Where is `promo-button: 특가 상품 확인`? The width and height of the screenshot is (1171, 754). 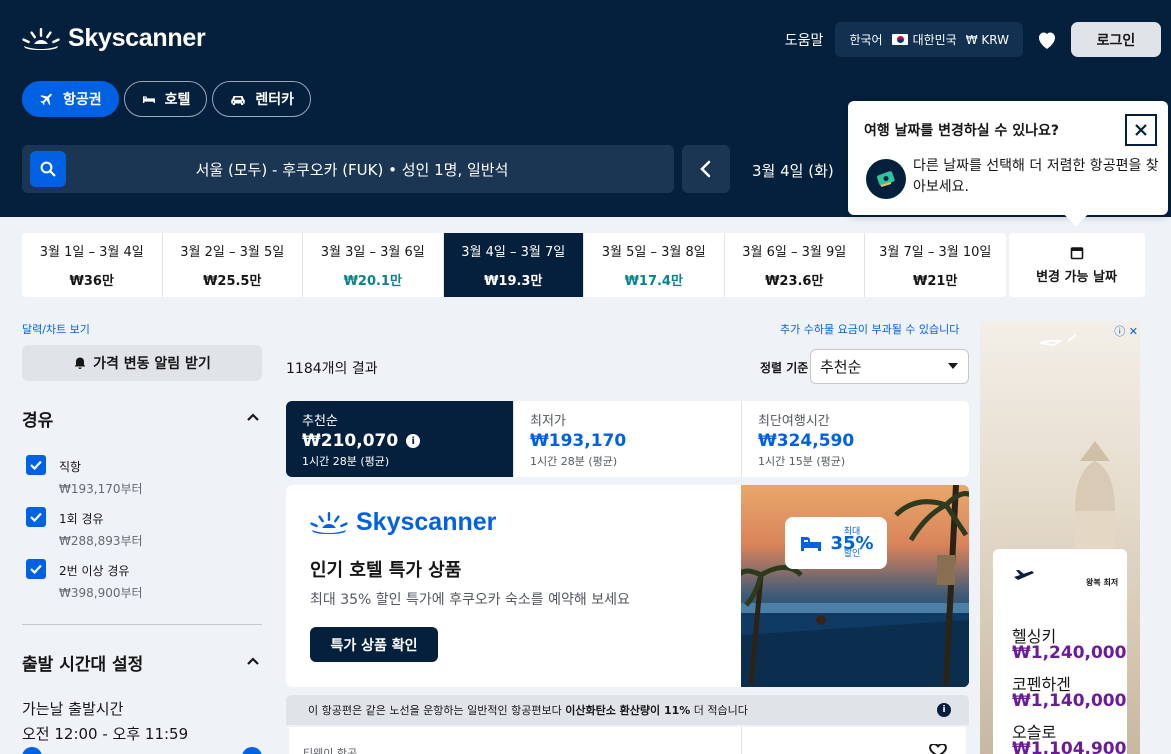 promo-button: 특가 상품 확인 is located at coordinates (374, 644).